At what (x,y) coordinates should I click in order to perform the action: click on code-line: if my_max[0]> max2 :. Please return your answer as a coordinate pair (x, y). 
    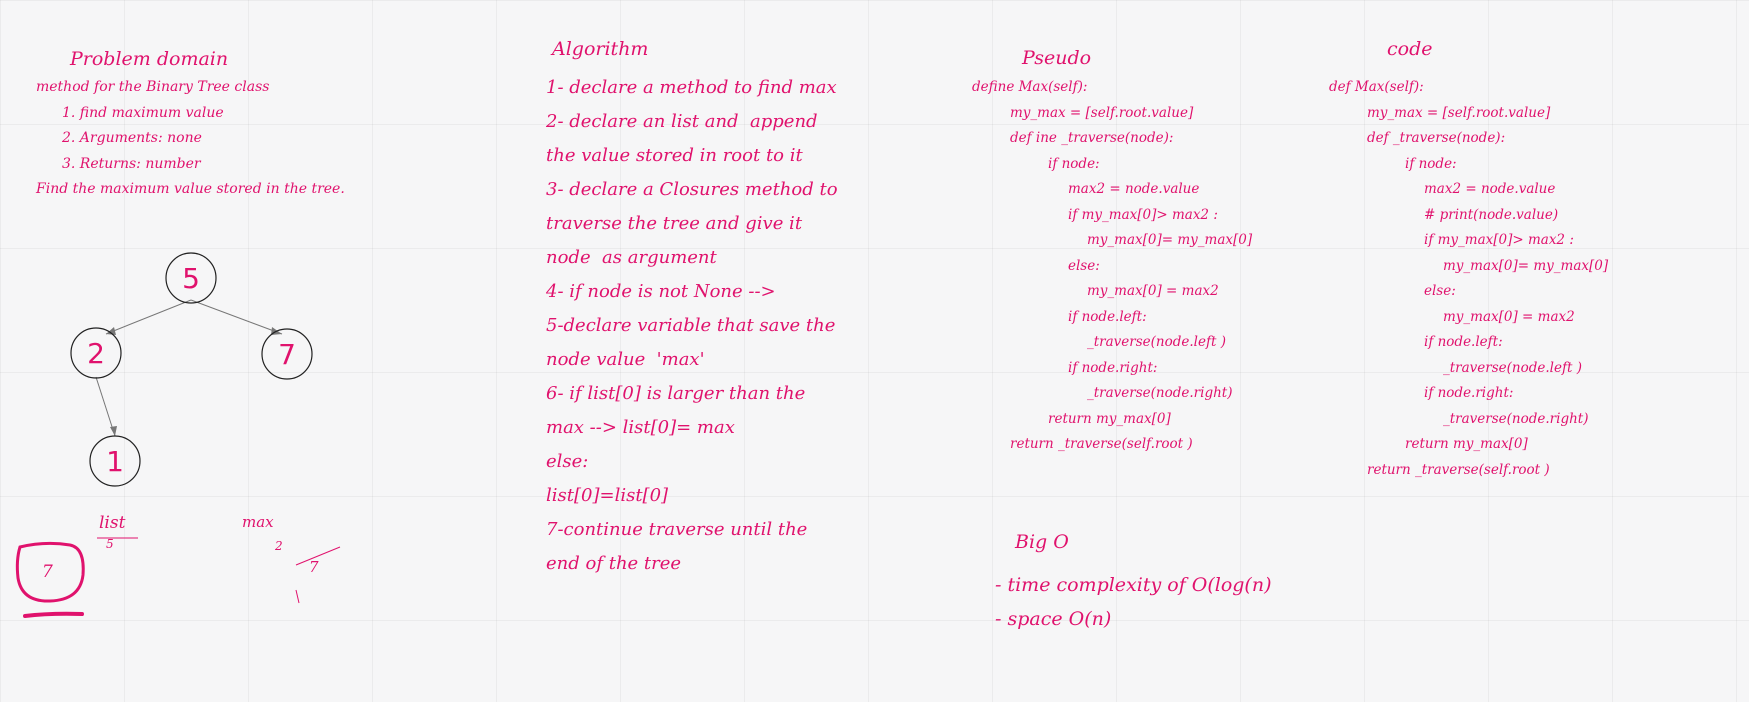
    Looking at the image, I should click on (1499, 240).